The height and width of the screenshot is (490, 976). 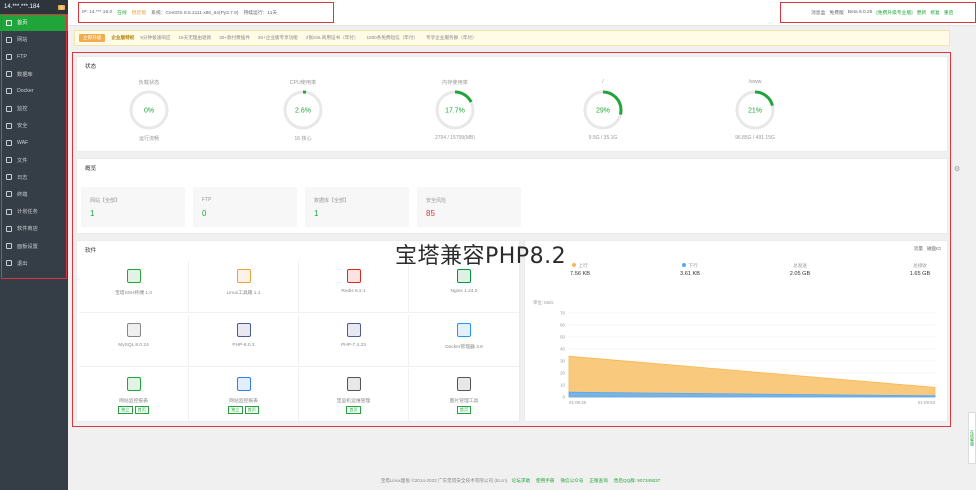 I want to click on sidebar-item: Docker, so click(x=34, y=91).